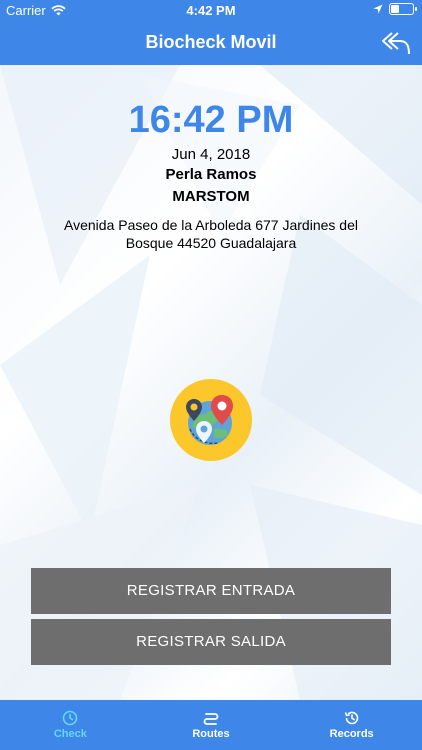 Image resolution: width=422 pixels, height=750 pixels. I want to click on tab-records: Records, so click(351, 725).